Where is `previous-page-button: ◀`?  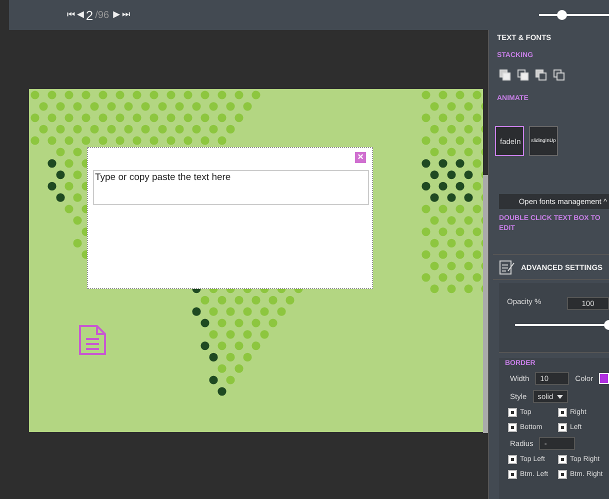
previous-page-button: ◀ is located at coordinates (80, 15).